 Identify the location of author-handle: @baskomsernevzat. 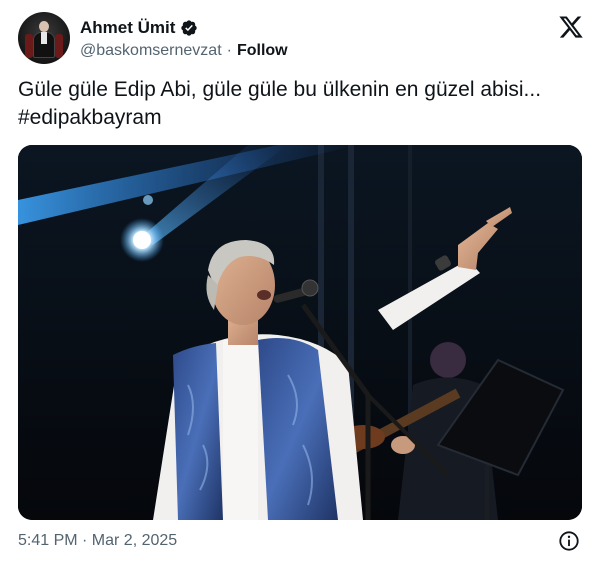
(151, 51).